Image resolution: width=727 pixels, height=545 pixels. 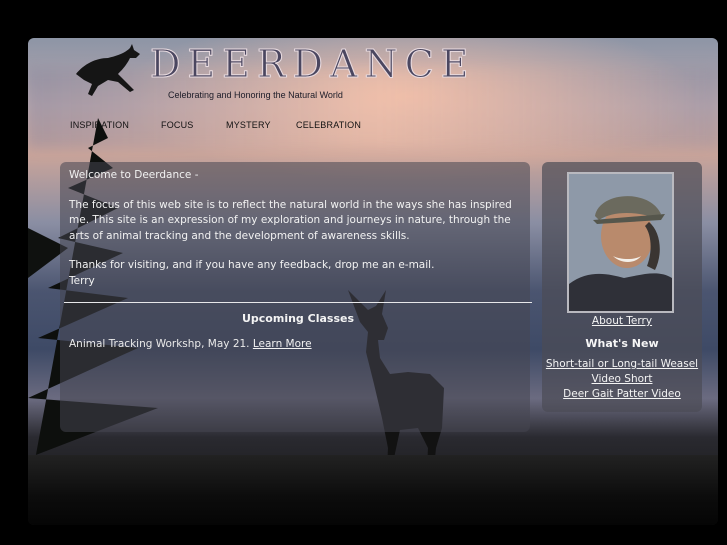 What do you see at coordinates (373, 490) in the screenshot?
I see `grass-ground` at bounding box center [373, 490].